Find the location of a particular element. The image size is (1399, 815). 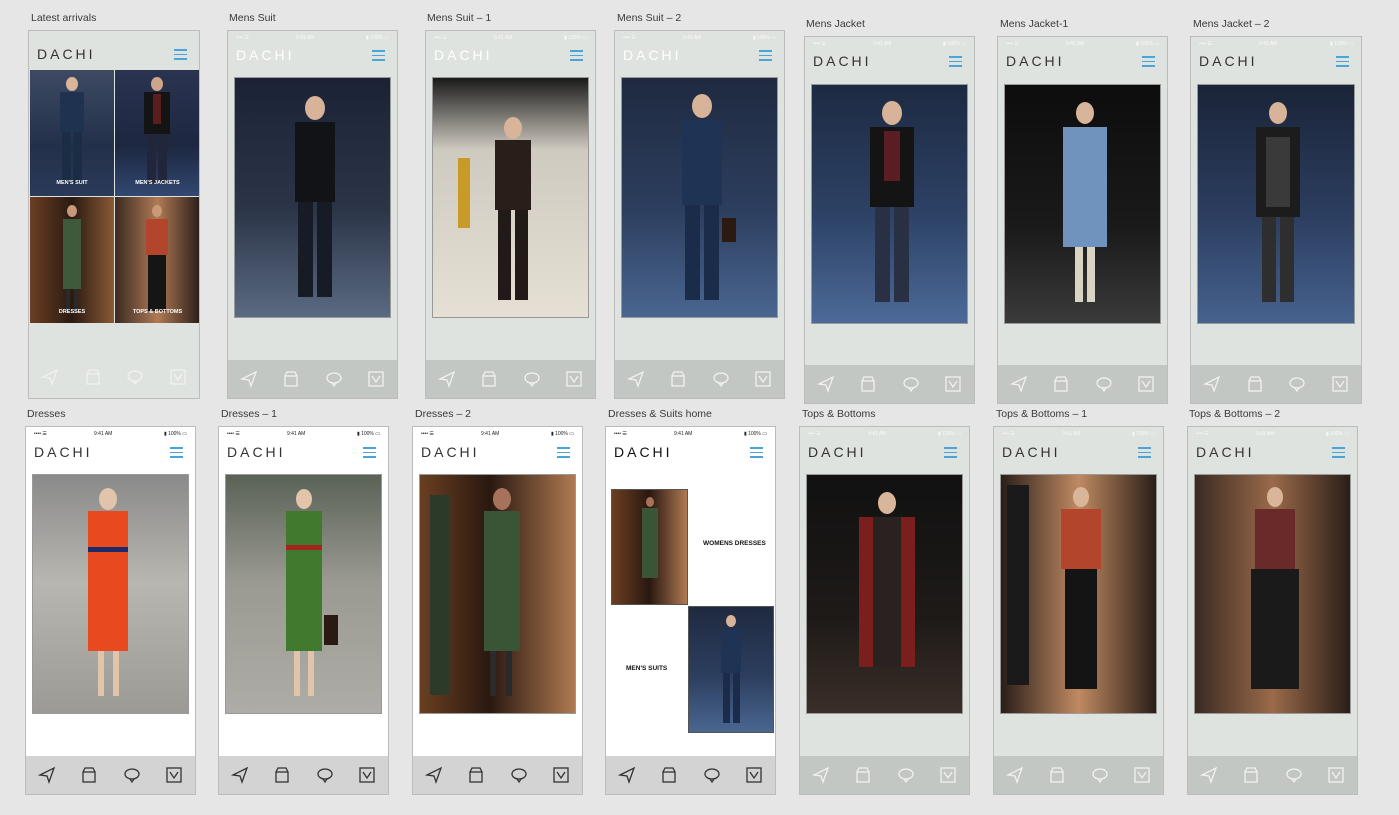

artboard-mens-jacket-1: •••• ☰ 9:41 AM ▮ 100% ▭ DACHI is located at coordinates (1082, 220).